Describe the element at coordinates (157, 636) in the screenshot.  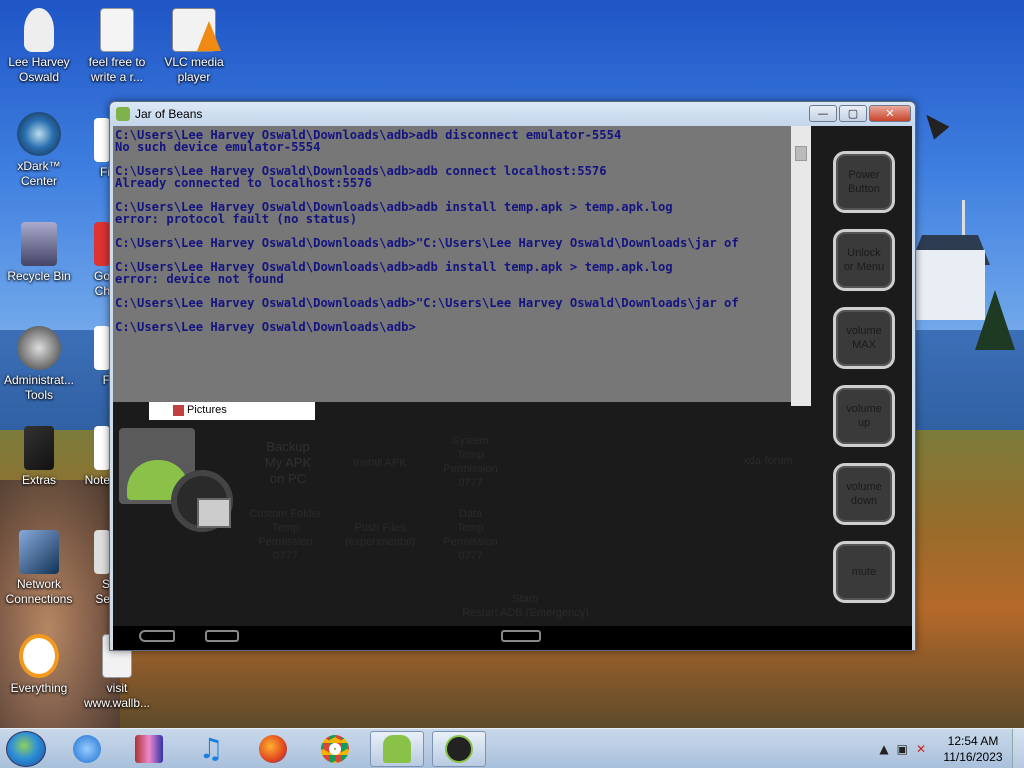
I see `back-nav-icon` at that location.